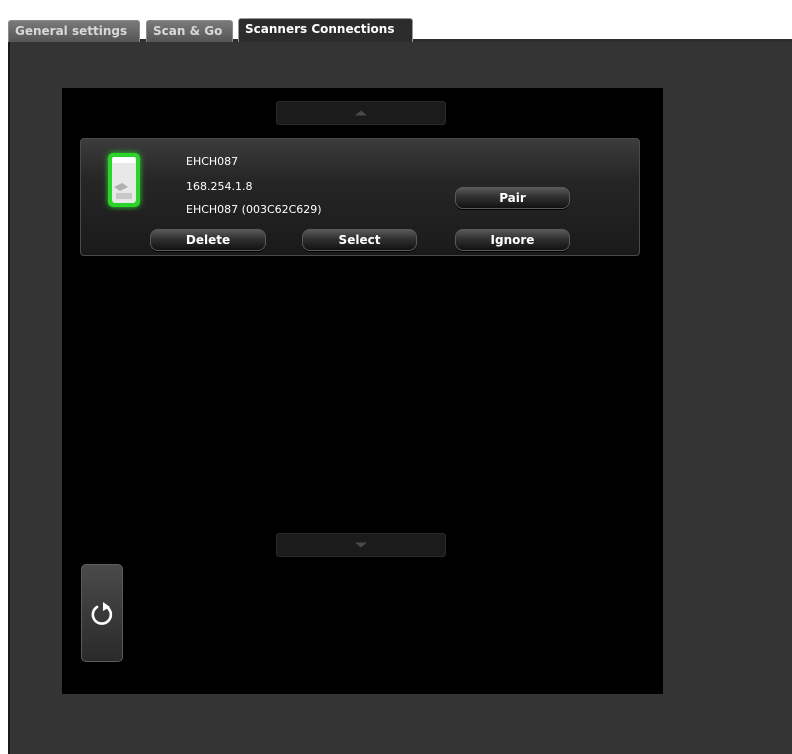 Image resolution: width=792 pixels, height=754 pixels. Describe the element at coordinates (124, 179) in the screenshot. I see `scanner-device-icon` at that location.